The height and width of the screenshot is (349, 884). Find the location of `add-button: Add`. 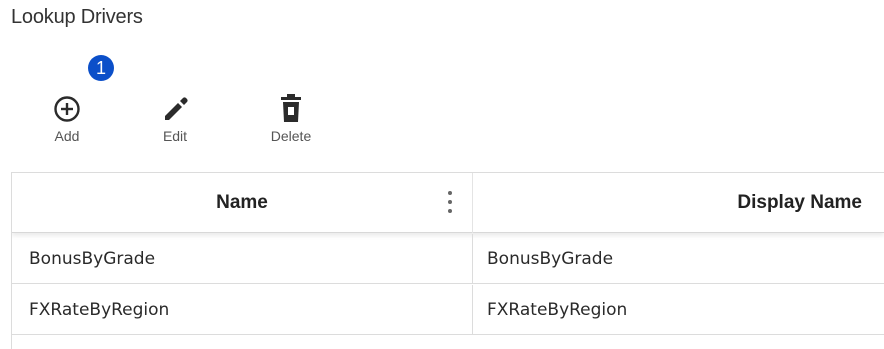

add-button: Add is located at coordinates (67, 121).